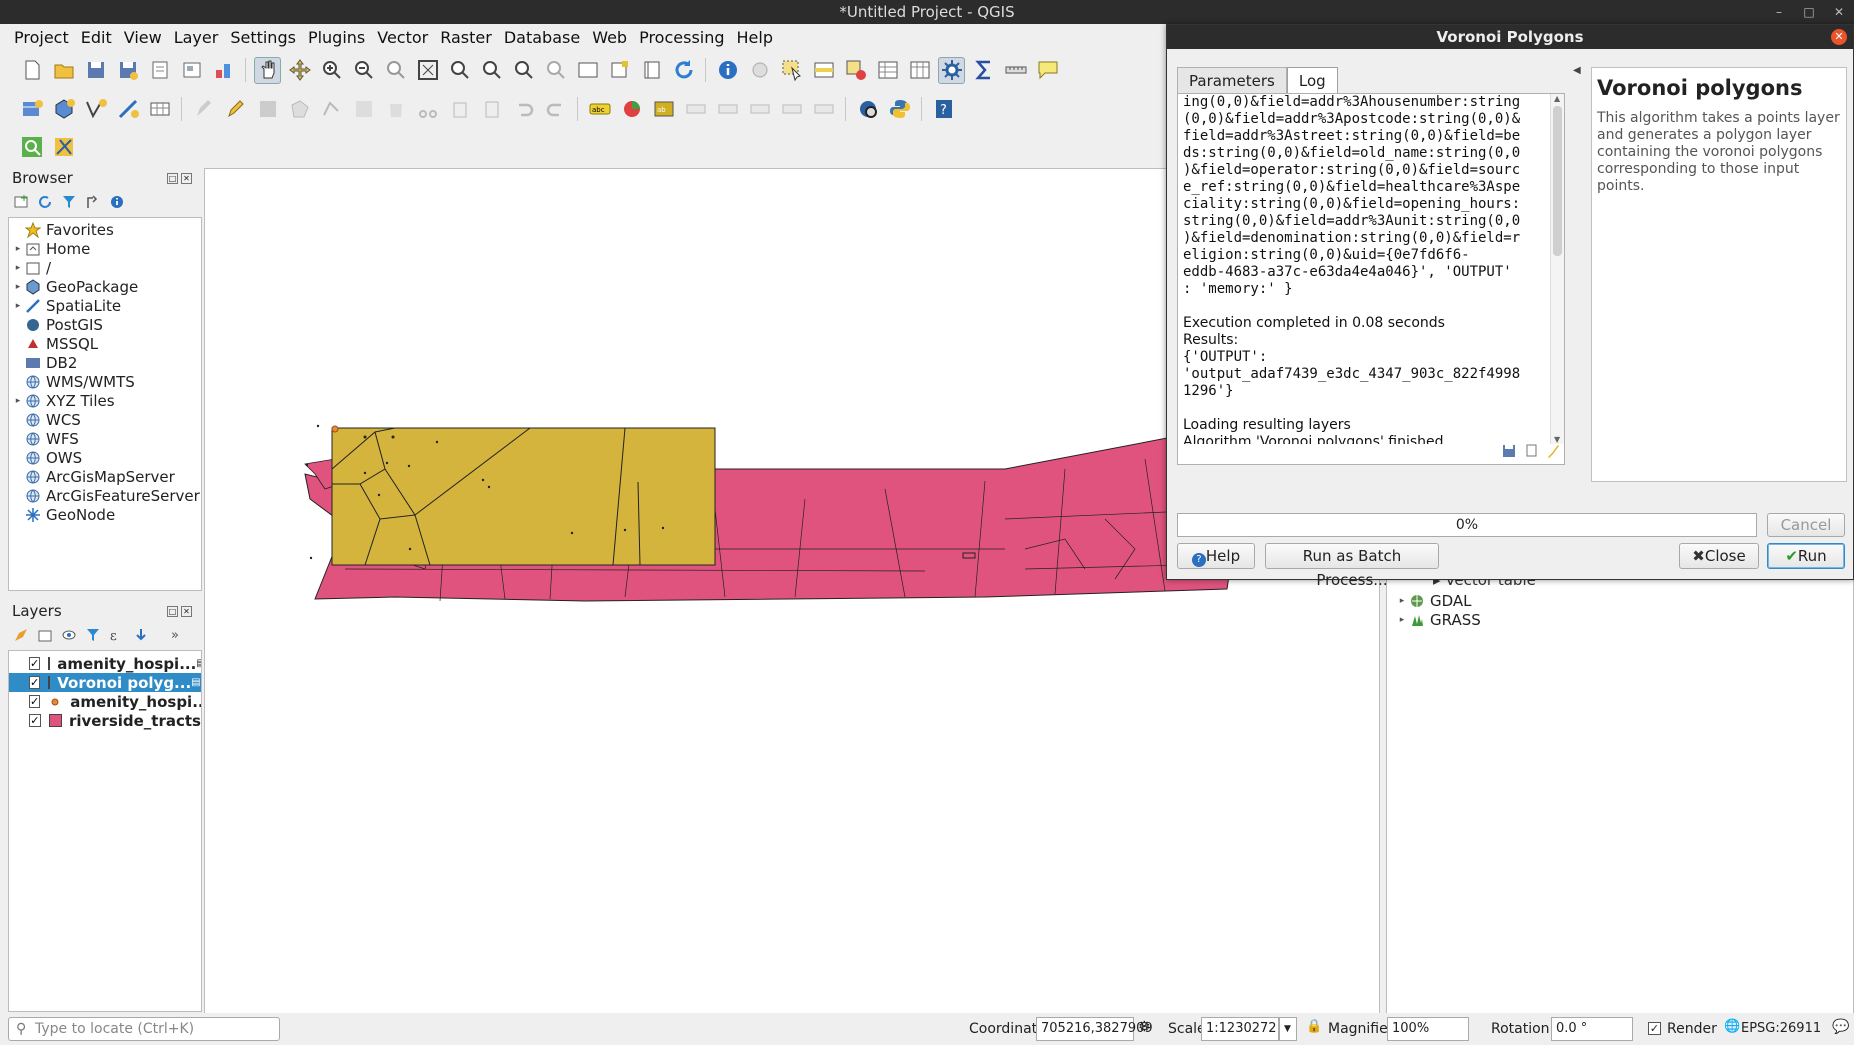 The image size is (1854, 1045). I want to click on menu-layer: Layer, so click(196, 39).